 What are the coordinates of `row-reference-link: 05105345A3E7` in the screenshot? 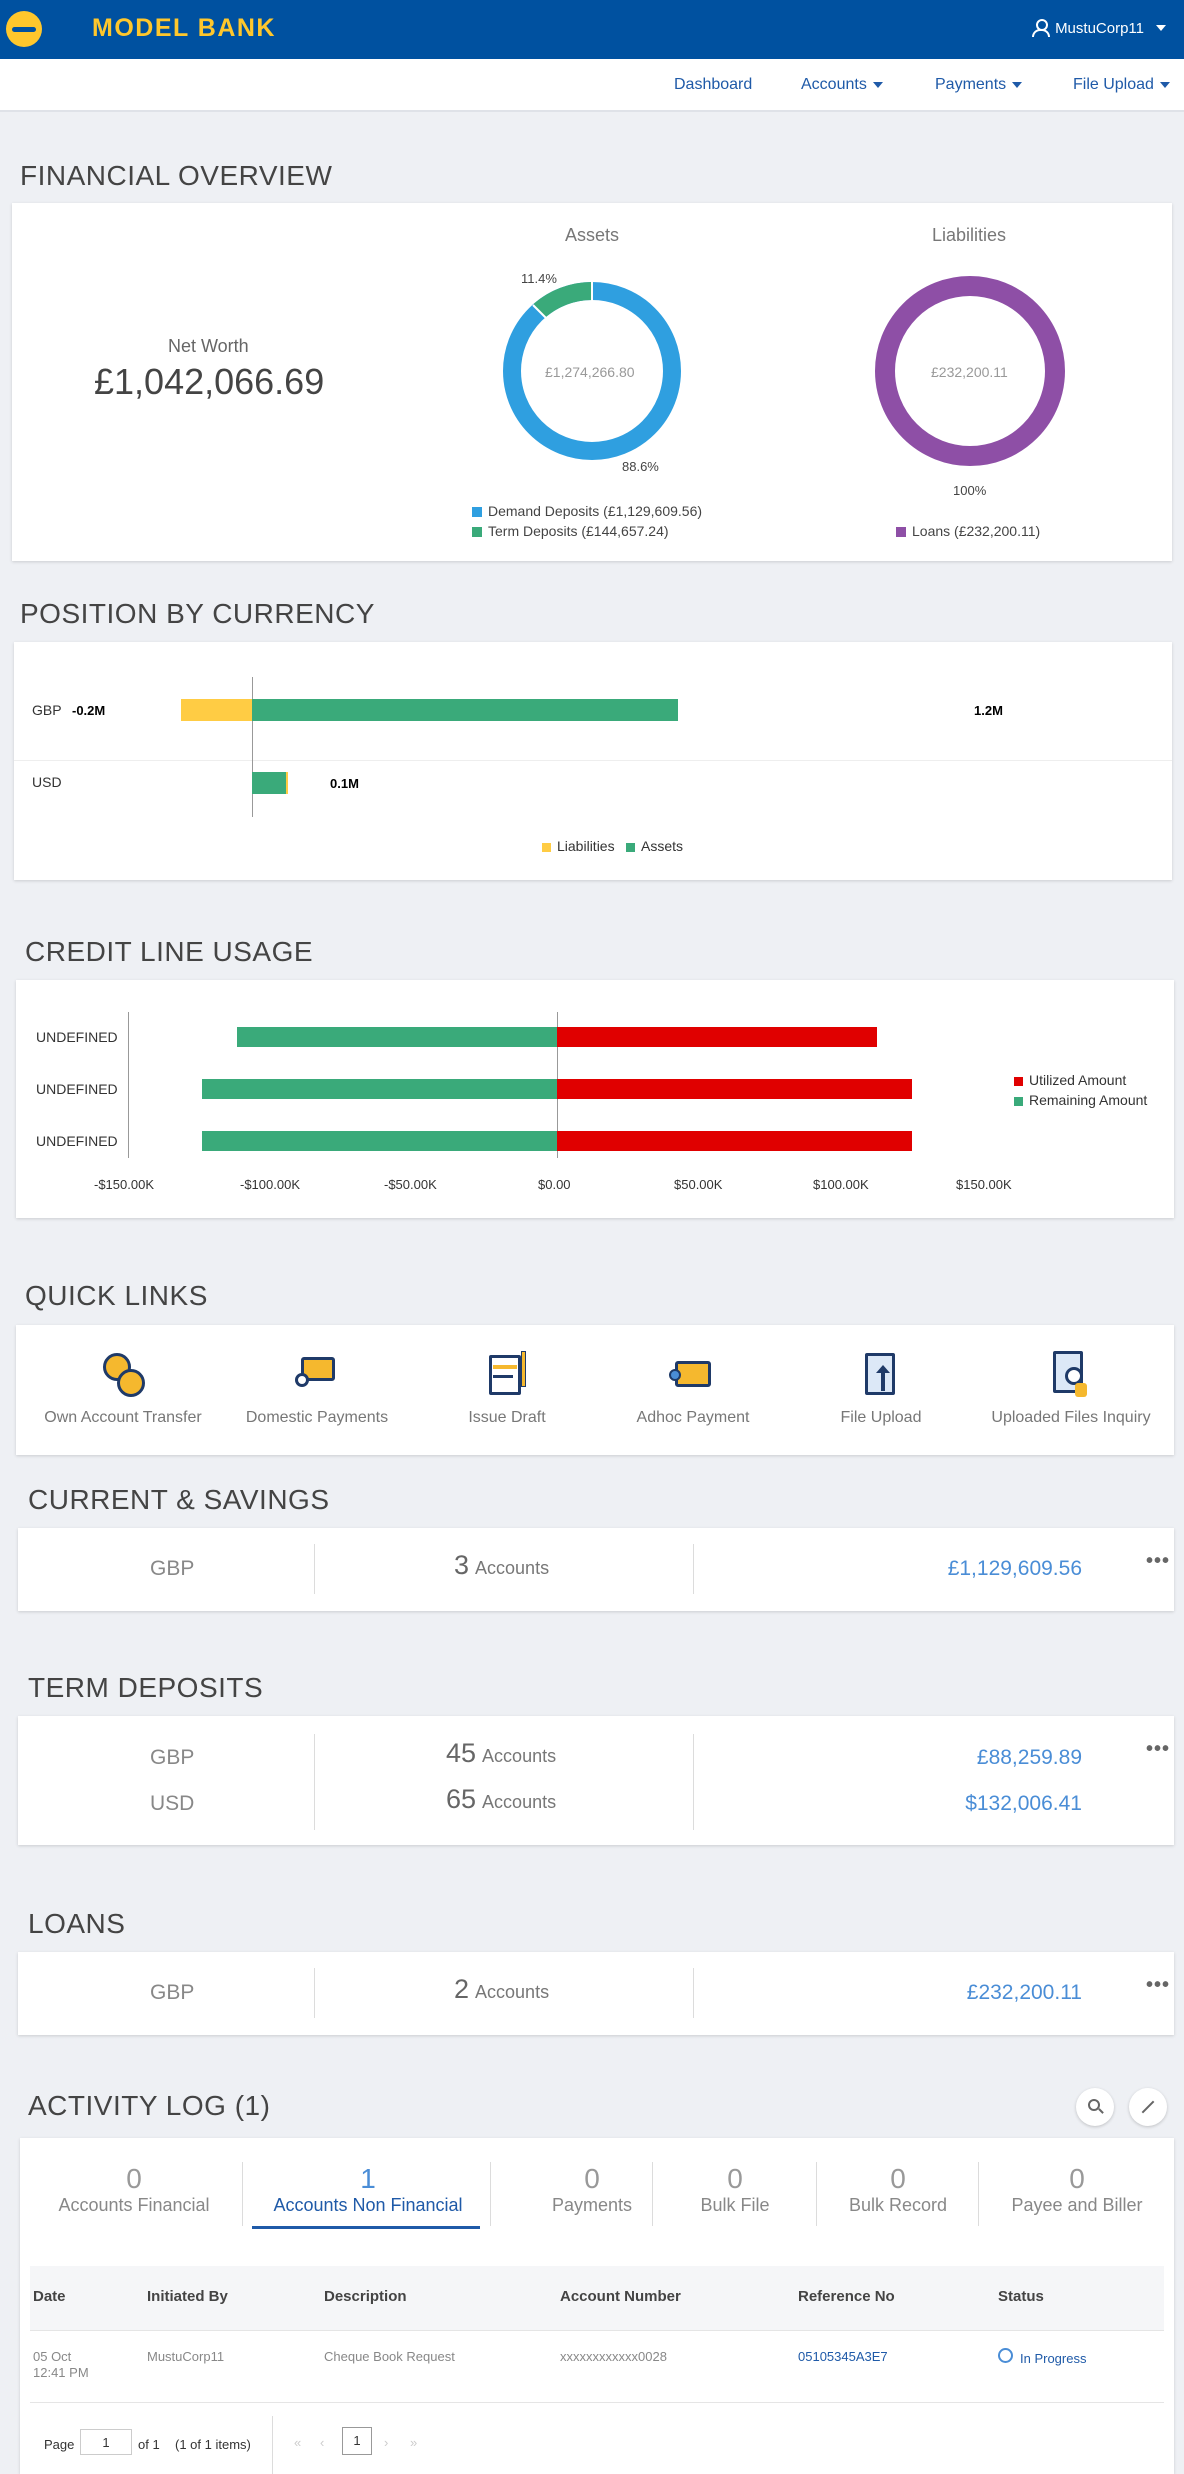 It's located at (843, 2356).